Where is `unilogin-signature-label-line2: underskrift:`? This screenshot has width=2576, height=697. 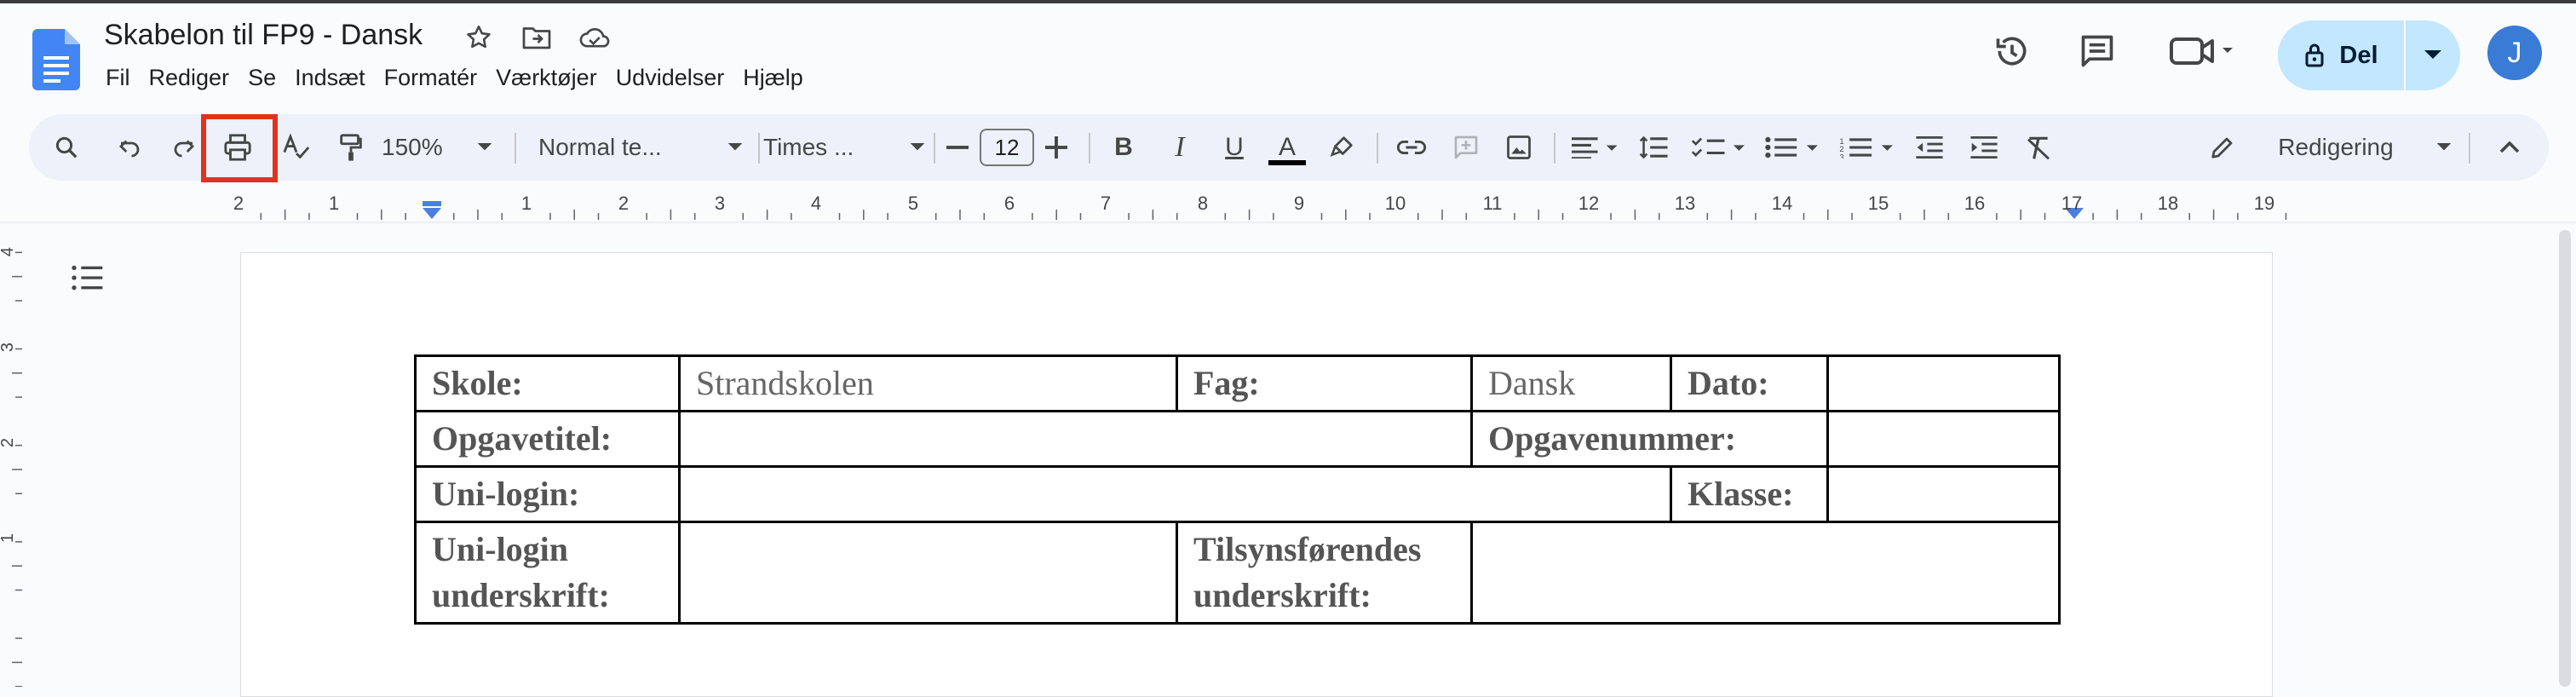
unilogin-signature-label-line2: underskrift: is located at coordinates (521, 595).